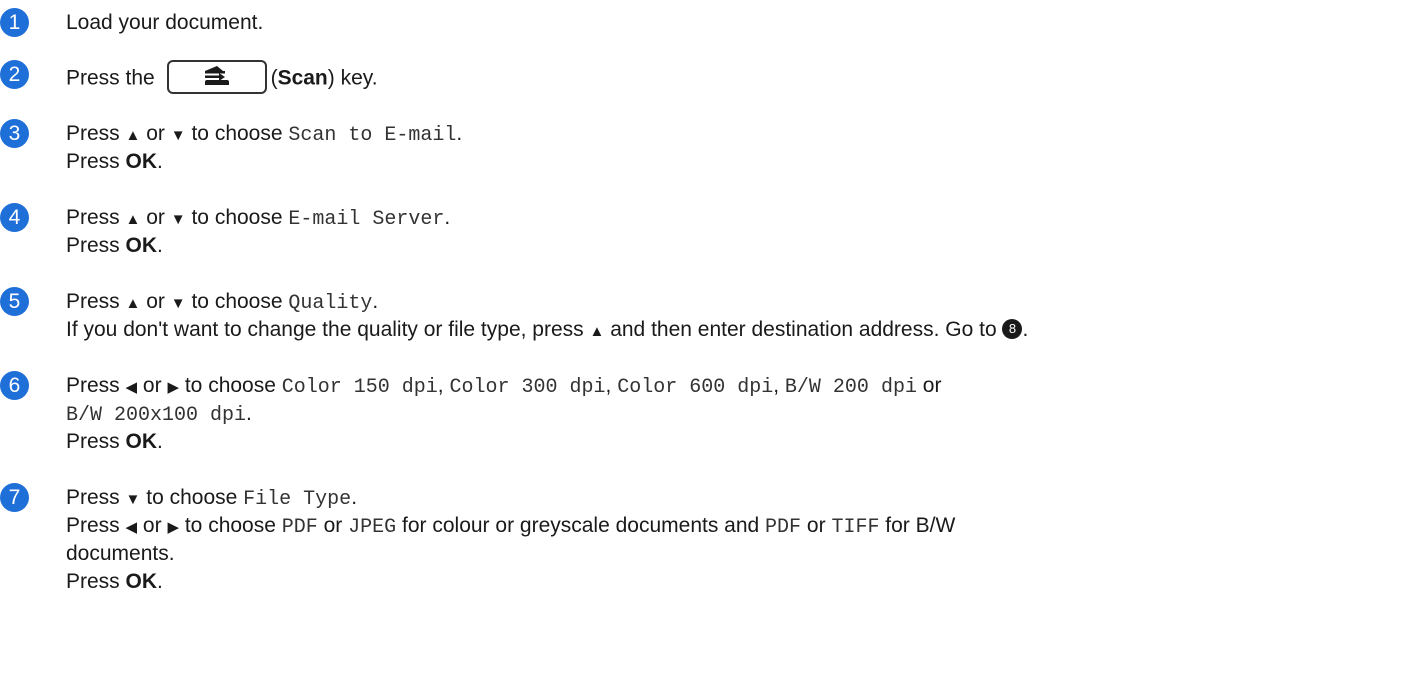 Image resolution: width=1411 pixels, height=683 pixels. What do you see at coordinates (14, 301) in the screenshot?
I see `step-number: 5` at bounding box center [14, 301].